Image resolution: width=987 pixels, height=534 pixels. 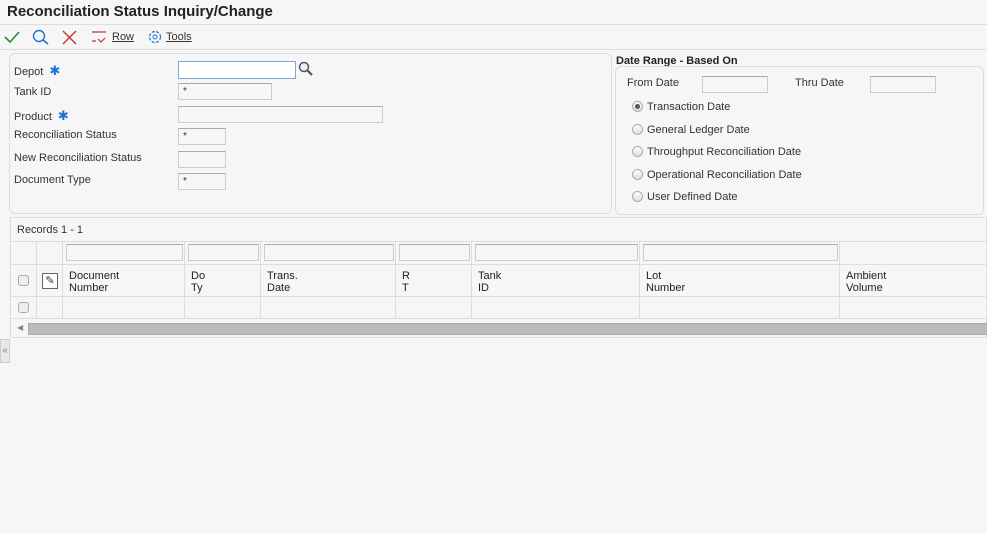 I want to click on page-title: Reconciliation Status Inquiry/Change, so click(x=140, y=11).